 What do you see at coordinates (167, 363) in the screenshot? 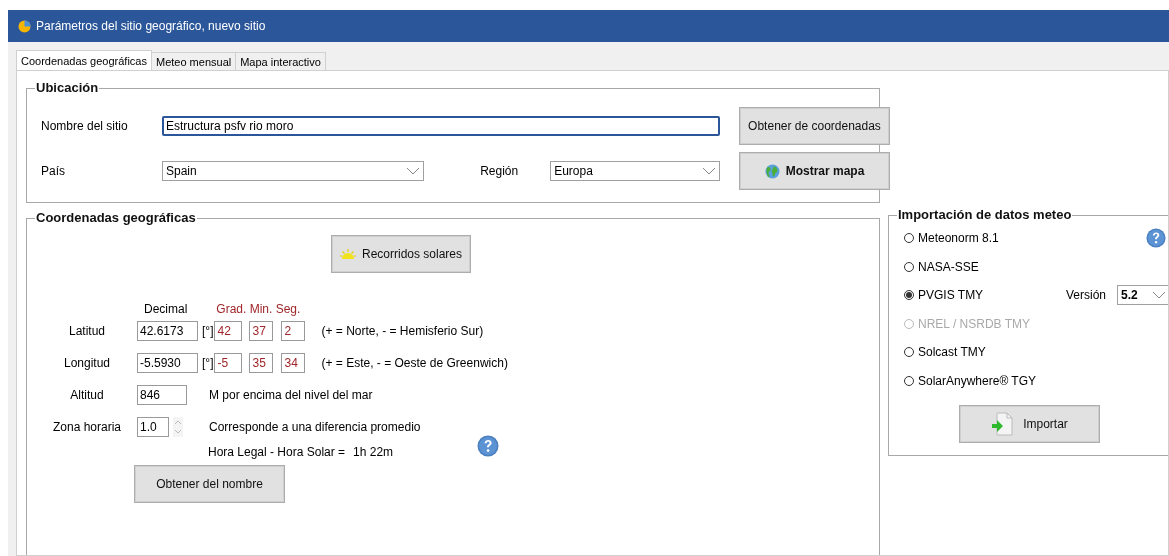
I see `decimal-field: -5.5930` at bounding box center [167, 363].